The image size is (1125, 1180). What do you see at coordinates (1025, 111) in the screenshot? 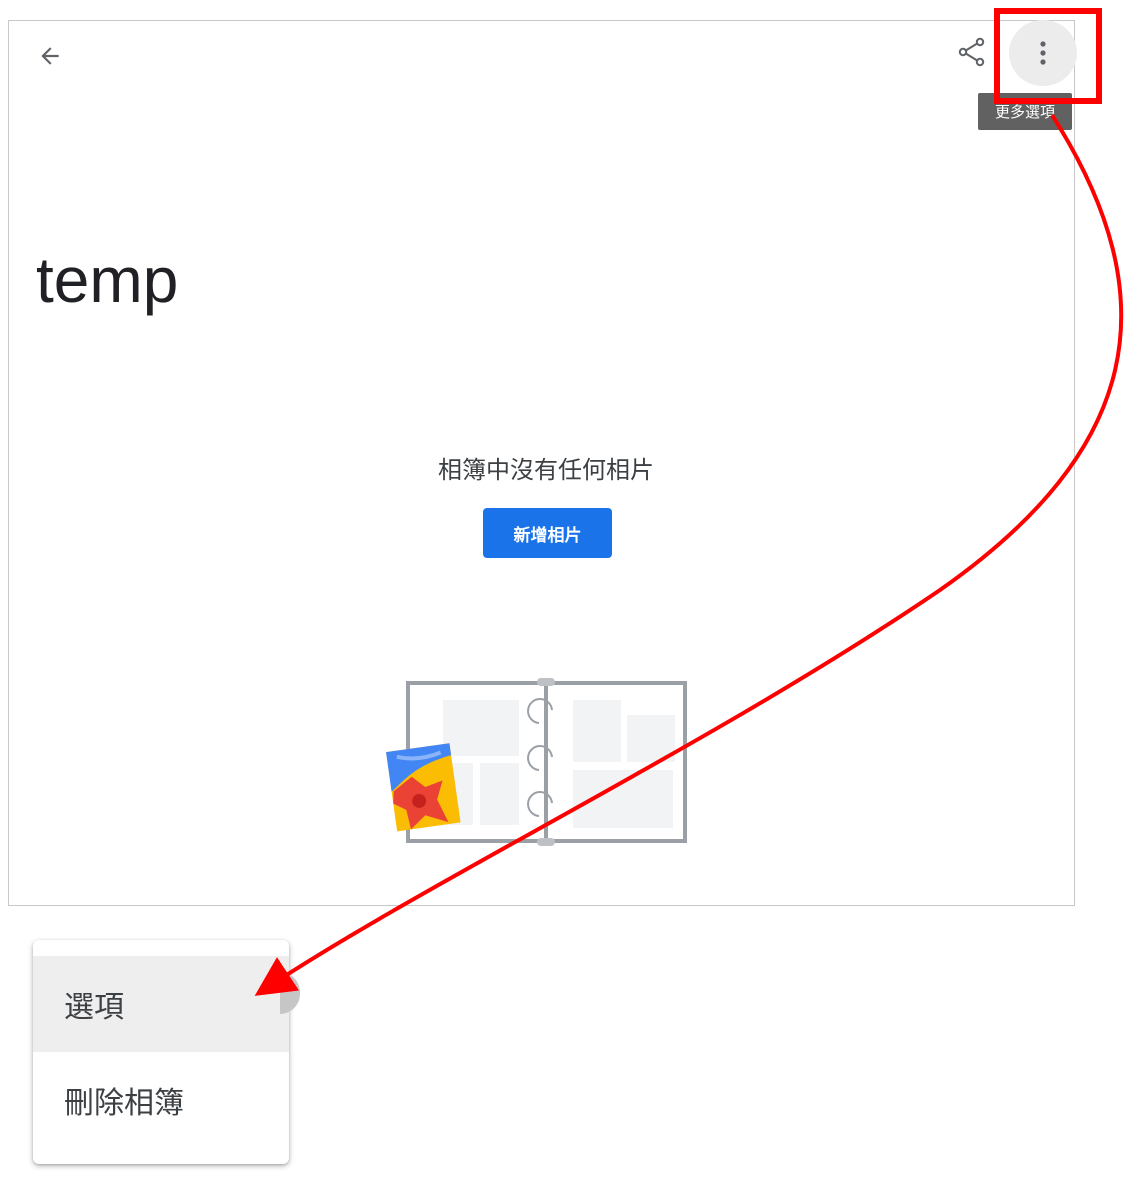
I see `more-options-tooltip: 更多選項` at bounding box center [1025, 111].